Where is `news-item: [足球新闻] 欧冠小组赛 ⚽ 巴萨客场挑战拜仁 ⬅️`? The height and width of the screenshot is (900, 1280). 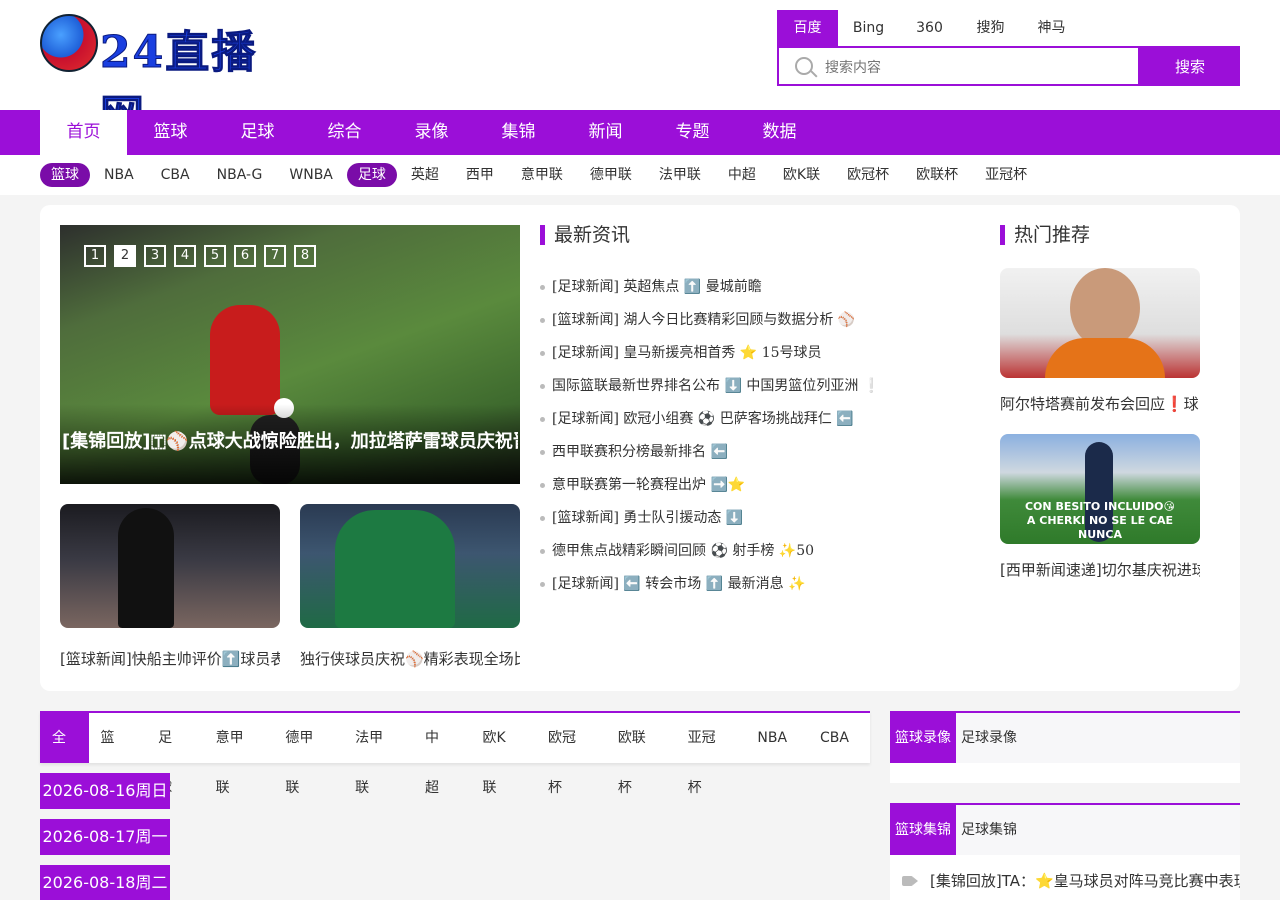
news-item: [足球新闻] 欧冠小组赛 ⚽ 巴萨客场挑战拜仁 ⬅️ is located at coordinates (760, 419).